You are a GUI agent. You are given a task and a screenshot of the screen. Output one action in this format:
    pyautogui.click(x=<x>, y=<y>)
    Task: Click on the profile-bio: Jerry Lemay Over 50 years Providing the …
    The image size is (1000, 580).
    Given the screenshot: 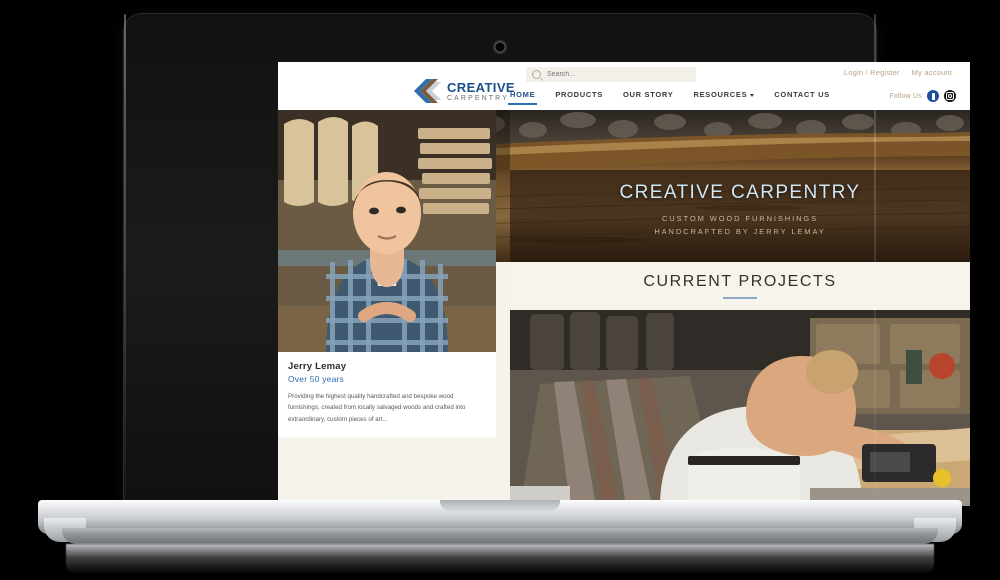 What is the action you would take?
    pyautogui.click(x=387, y=395)
    